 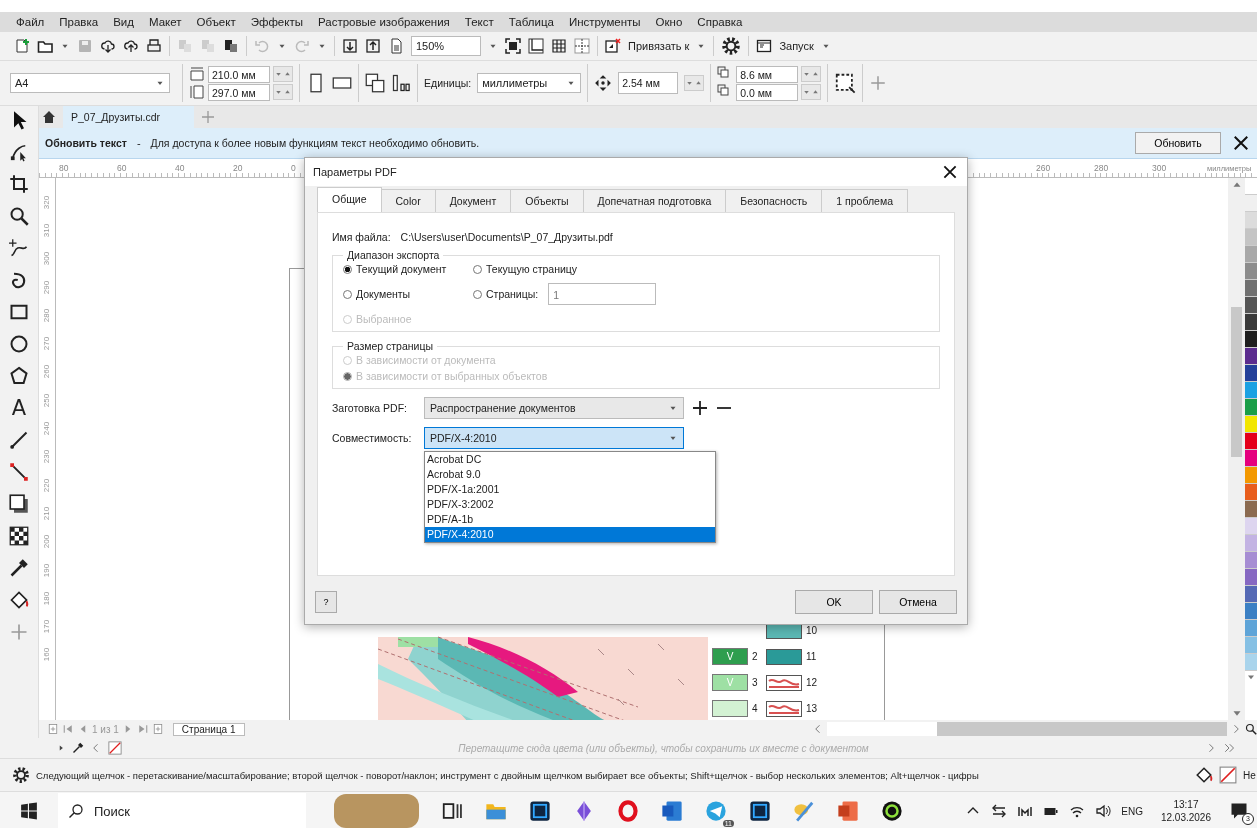 What do you see at coordinates (19, 216) in the screenshot?
I see `zoom-icon` at bounding box center [19, 216].